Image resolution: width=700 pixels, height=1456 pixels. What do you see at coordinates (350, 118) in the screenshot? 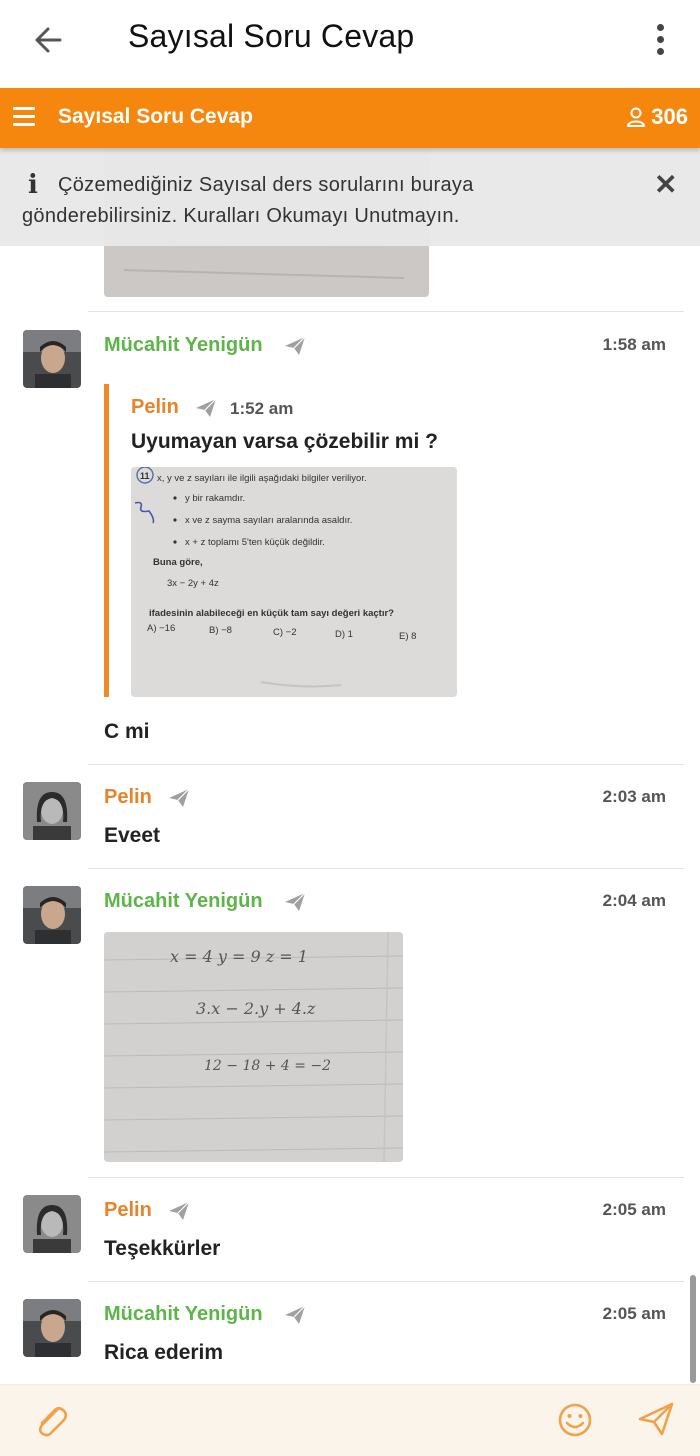
I see `channel-bar: Sayısal Soru Cevap 306` at bounding box center [350, 118].